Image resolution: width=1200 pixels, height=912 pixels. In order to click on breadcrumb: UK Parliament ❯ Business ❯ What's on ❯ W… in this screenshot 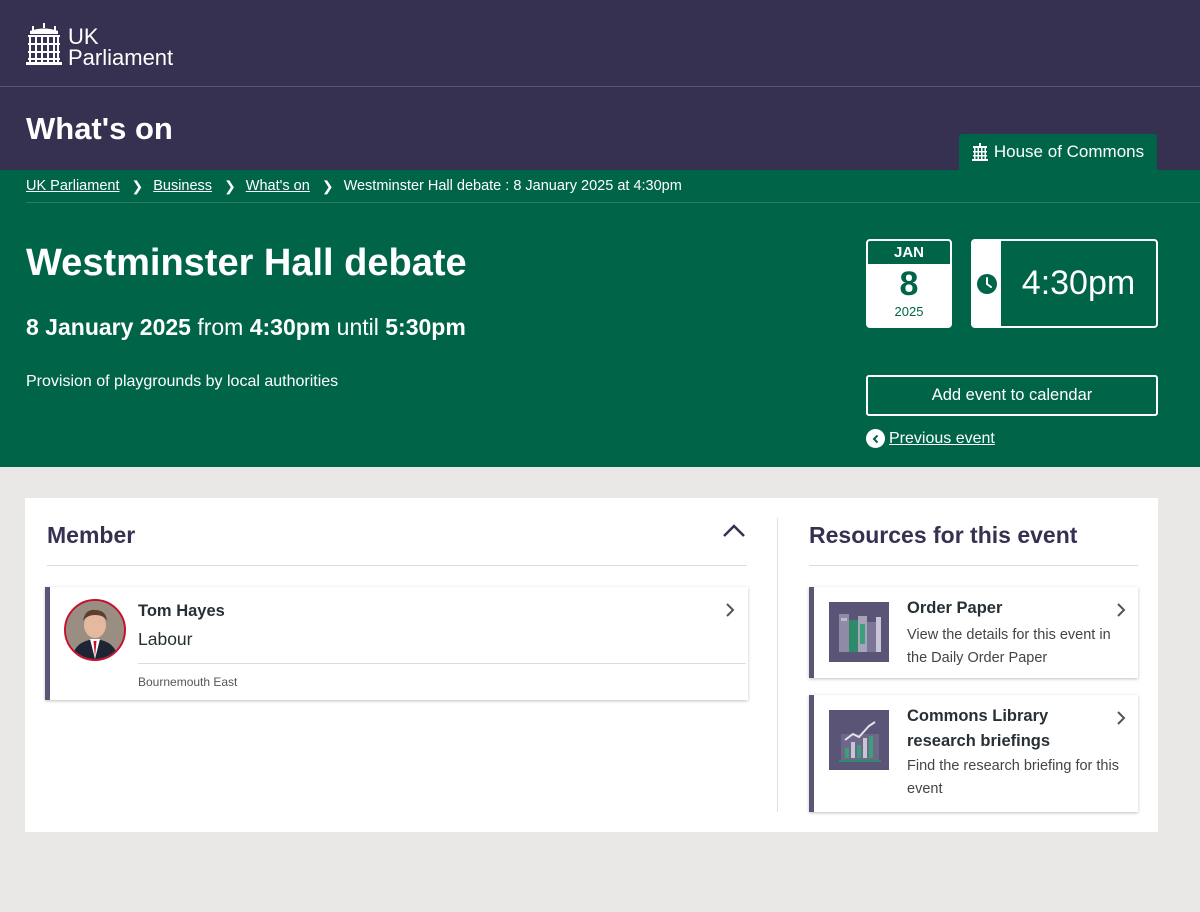, I will do `click(613, 186)`.